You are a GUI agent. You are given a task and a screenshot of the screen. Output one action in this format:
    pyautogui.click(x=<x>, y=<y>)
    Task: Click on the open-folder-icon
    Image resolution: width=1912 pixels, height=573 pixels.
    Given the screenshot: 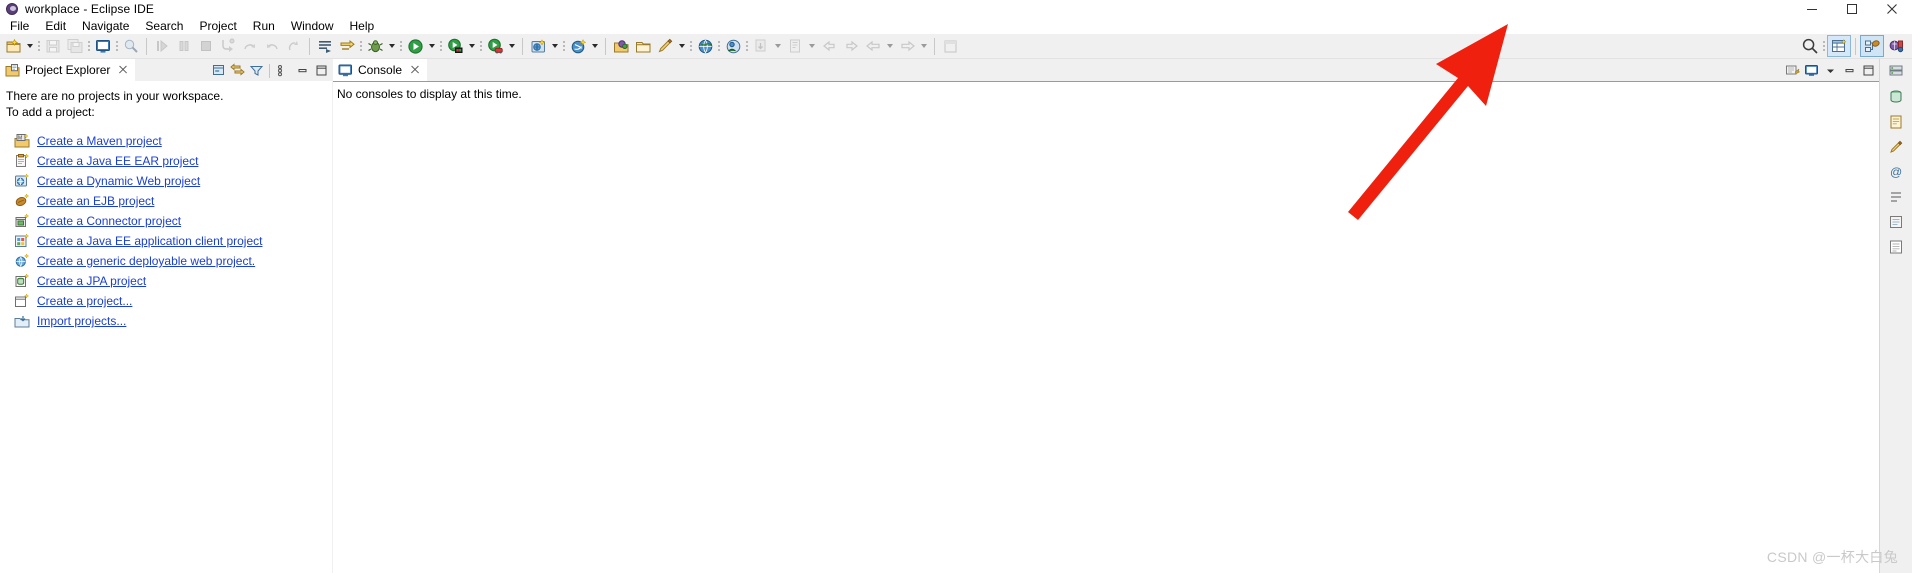 What is the action you would take?
    pyautogui.click(x=643, y=46)
    